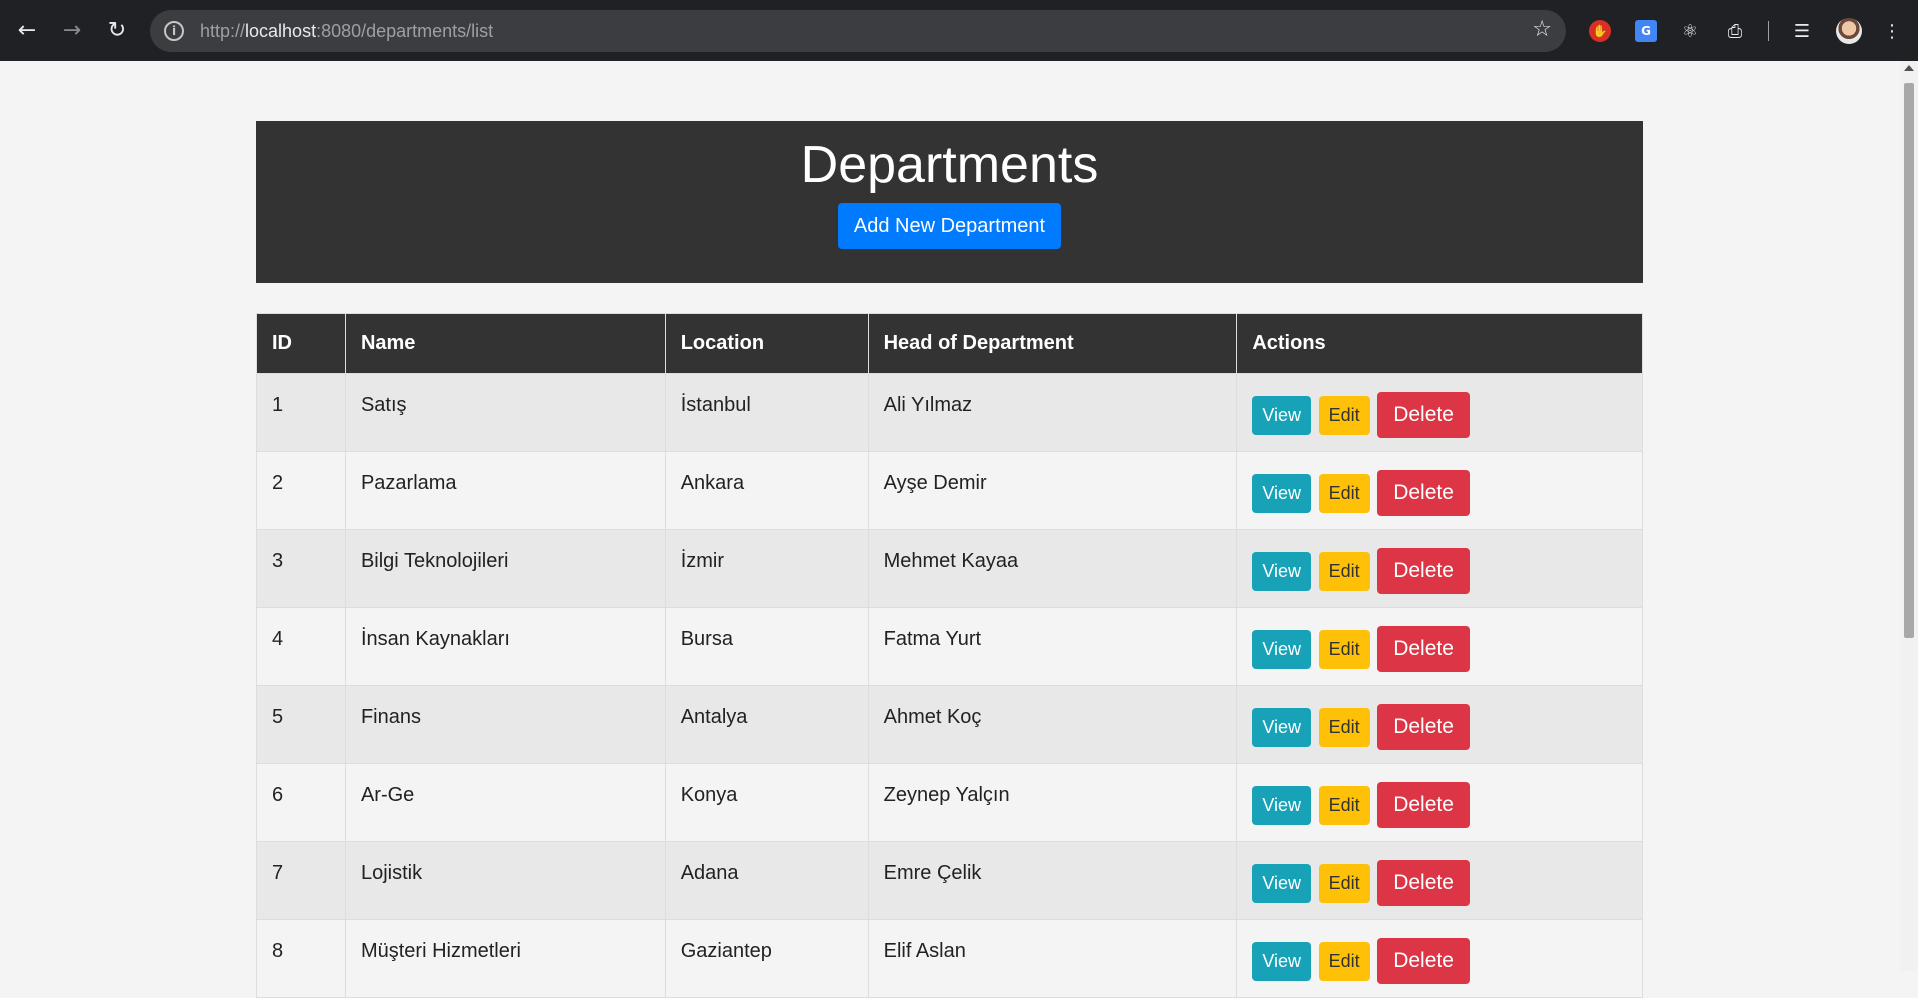 The height and width of the screenshot is (998, 1918). I want to click on url-text: http://localhost:8080/departments/list, so click(346, 31).